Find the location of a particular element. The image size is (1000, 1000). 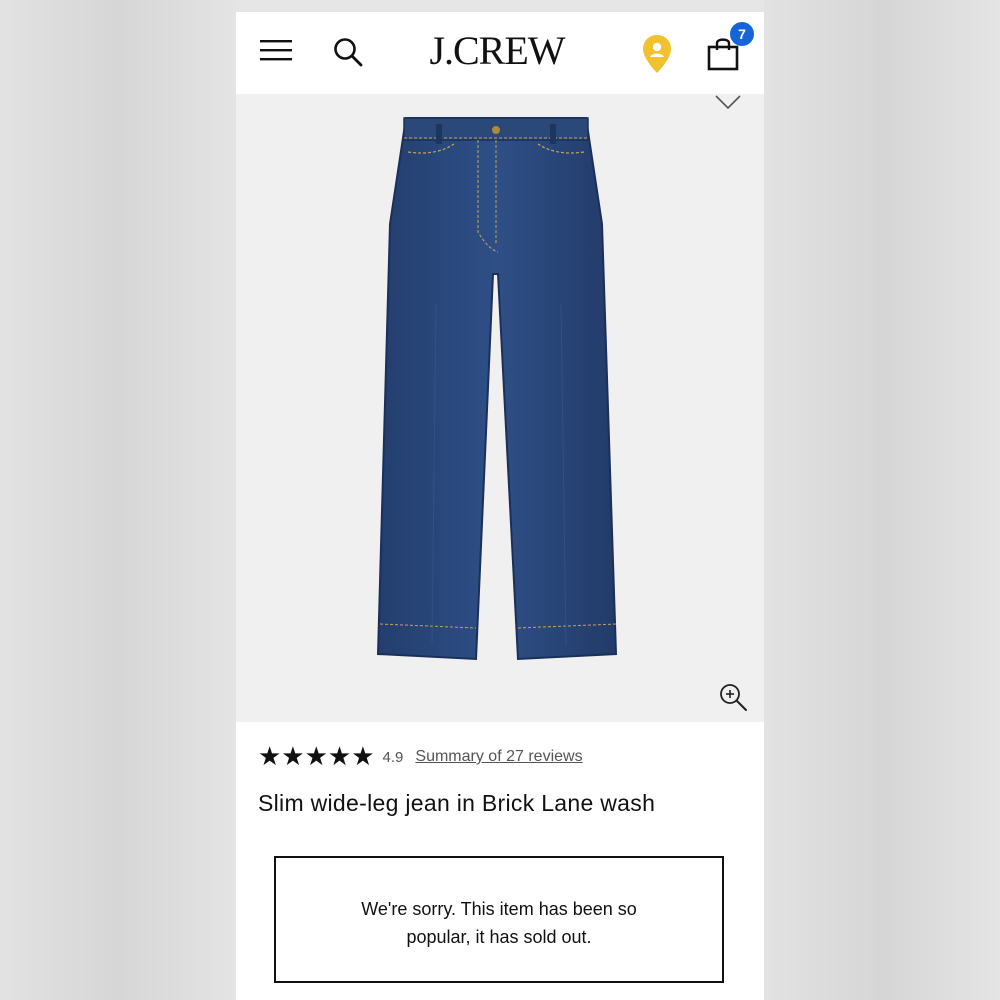

location-pin-icon is located at coordinates (657, 54).